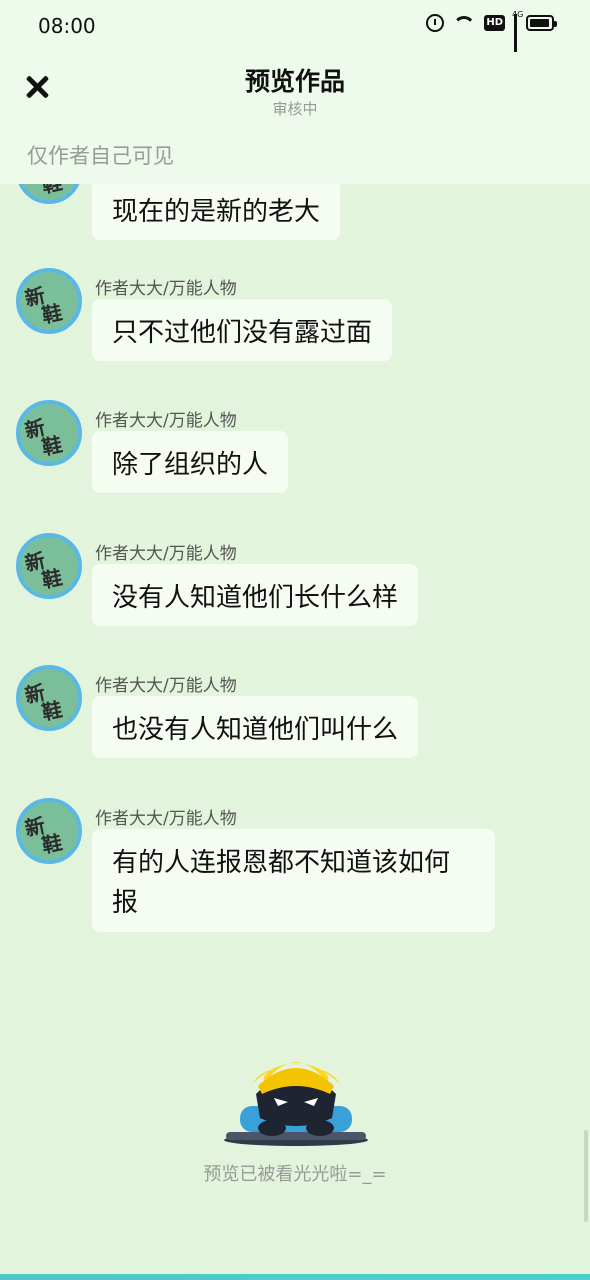  Describe the element at coordinates (294, 81) in the screenshot. I see `page-title: 预览作品` at that location.